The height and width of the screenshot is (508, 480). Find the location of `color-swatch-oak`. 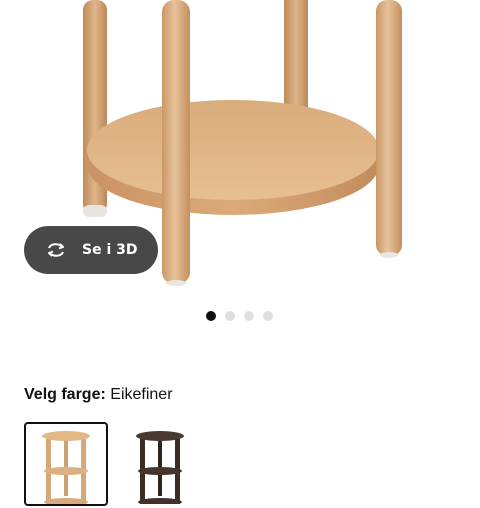

color-swatch-oak is located at coordinates (66, 464).